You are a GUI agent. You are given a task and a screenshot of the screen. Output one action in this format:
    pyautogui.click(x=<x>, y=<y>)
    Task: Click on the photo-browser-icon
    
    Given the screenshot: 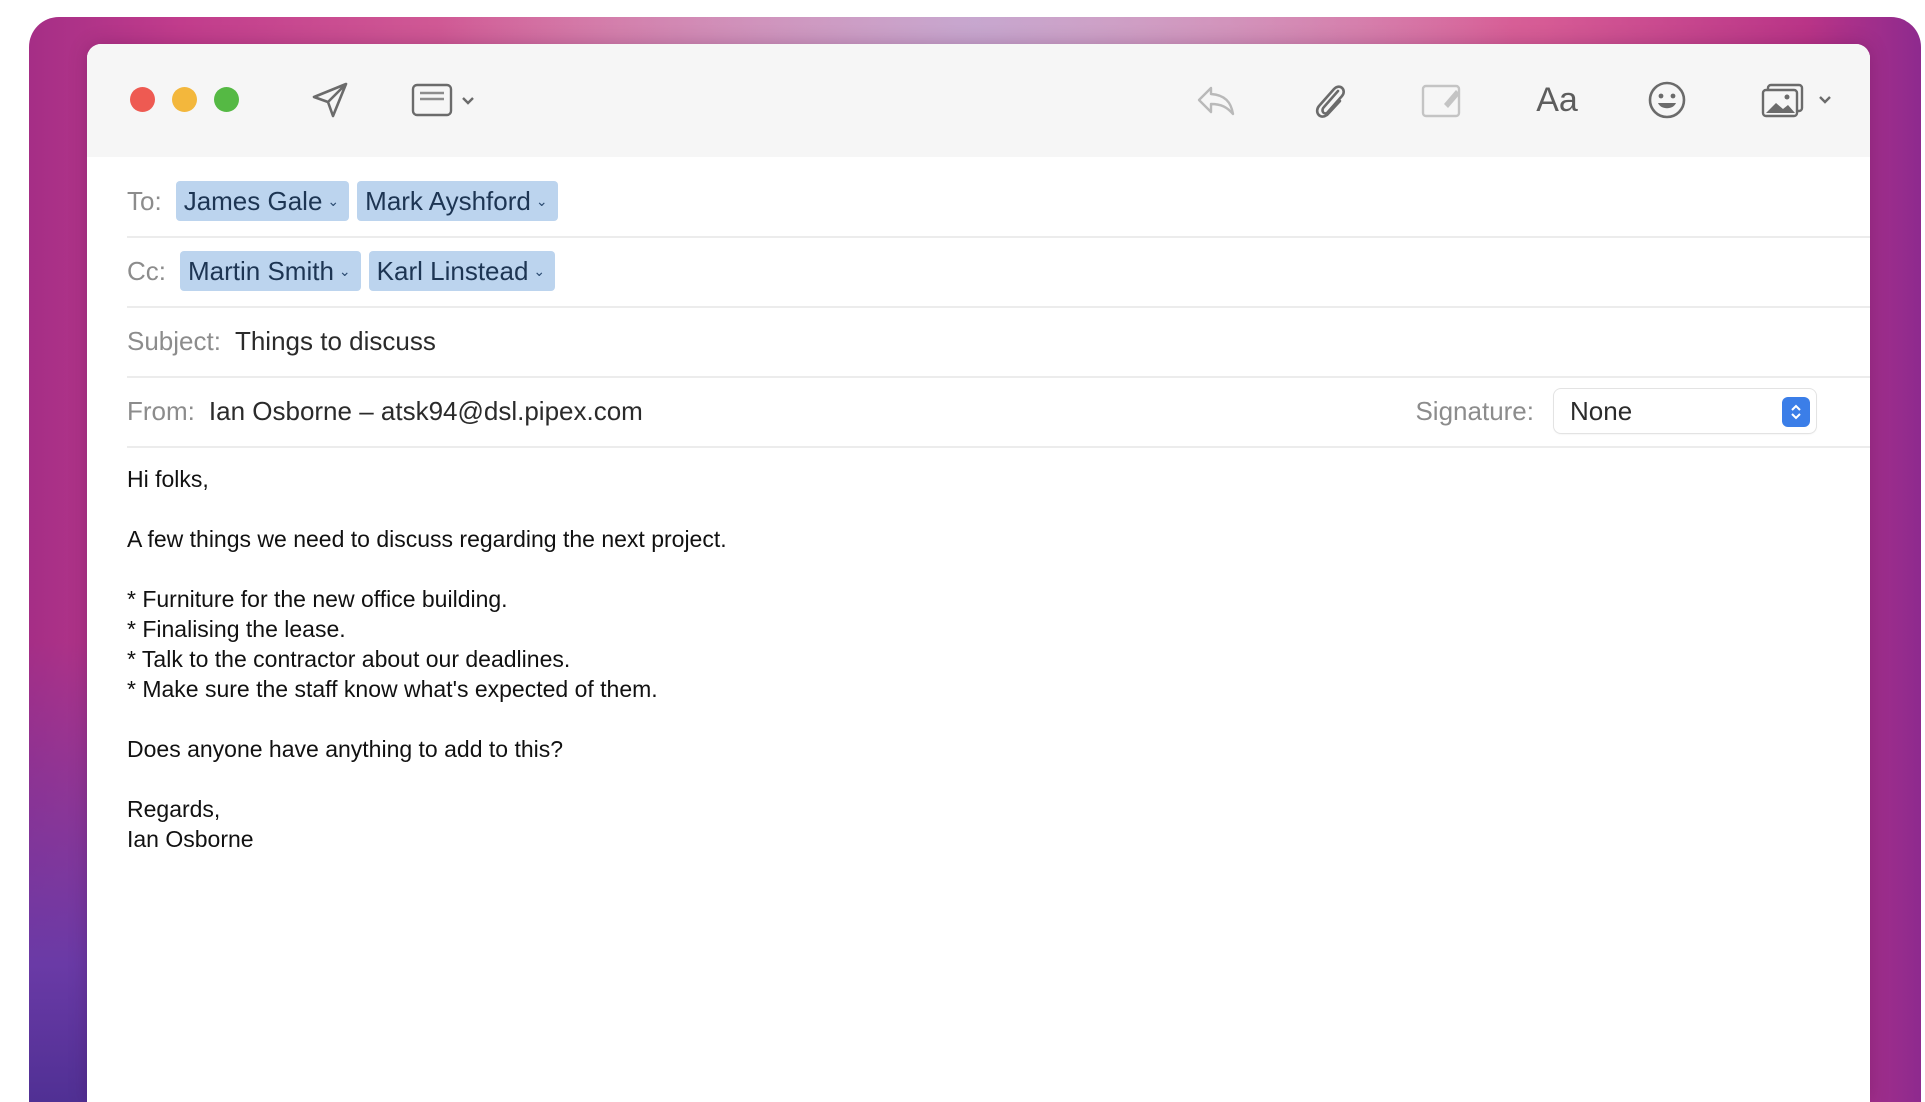 What is the action you would take?
    pyautogui.click(x=1796, y=100)
    